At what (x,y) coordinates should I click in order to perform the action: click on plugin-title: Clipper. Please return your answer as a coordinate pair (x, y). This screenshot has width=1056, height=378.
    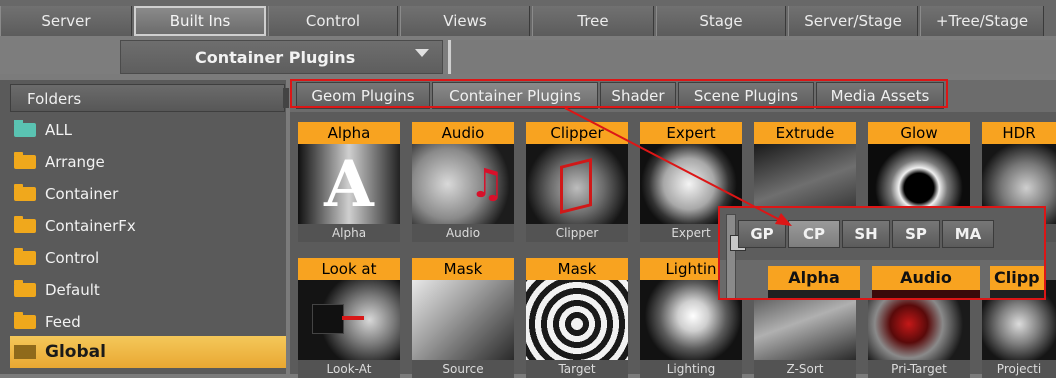
    Looking at the image, I should click on (577, 133).